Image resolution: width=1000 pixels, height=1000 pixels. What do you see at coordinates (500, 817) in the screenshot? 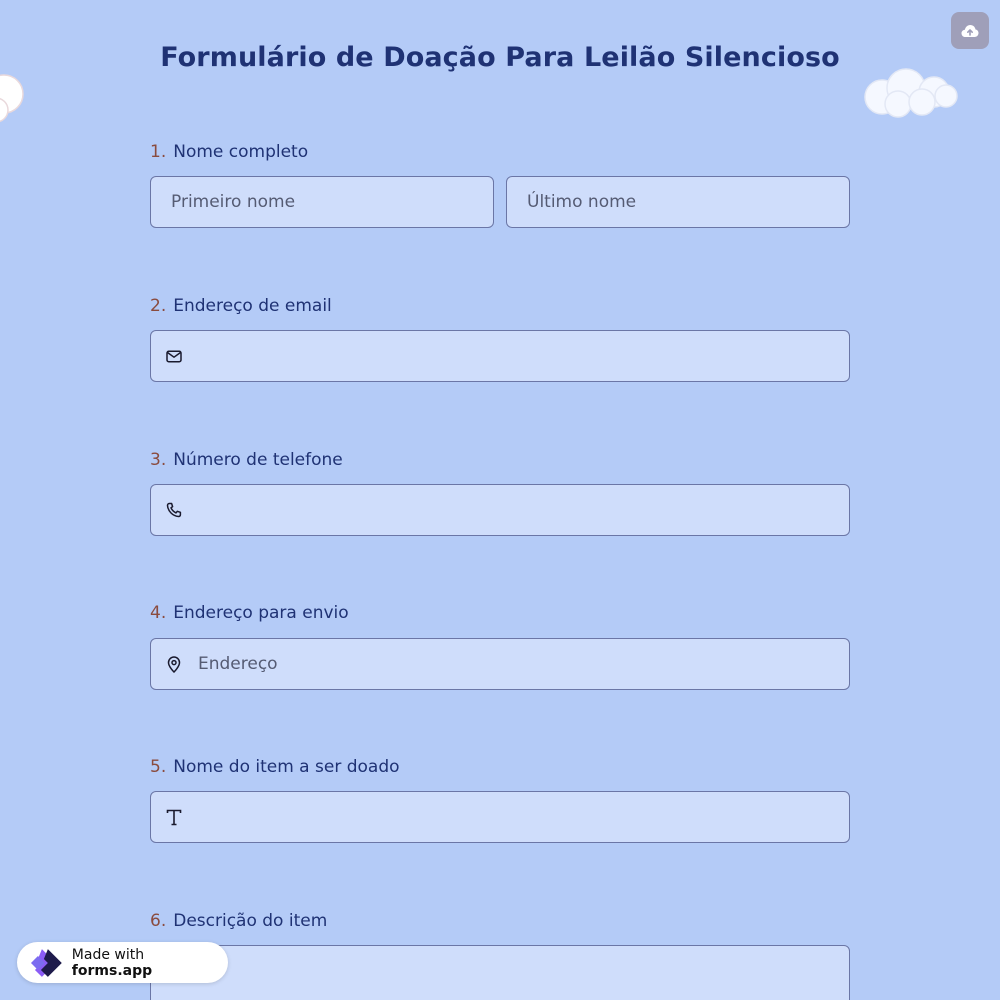
I see `item-name-input` at bounding box center [500, 817].